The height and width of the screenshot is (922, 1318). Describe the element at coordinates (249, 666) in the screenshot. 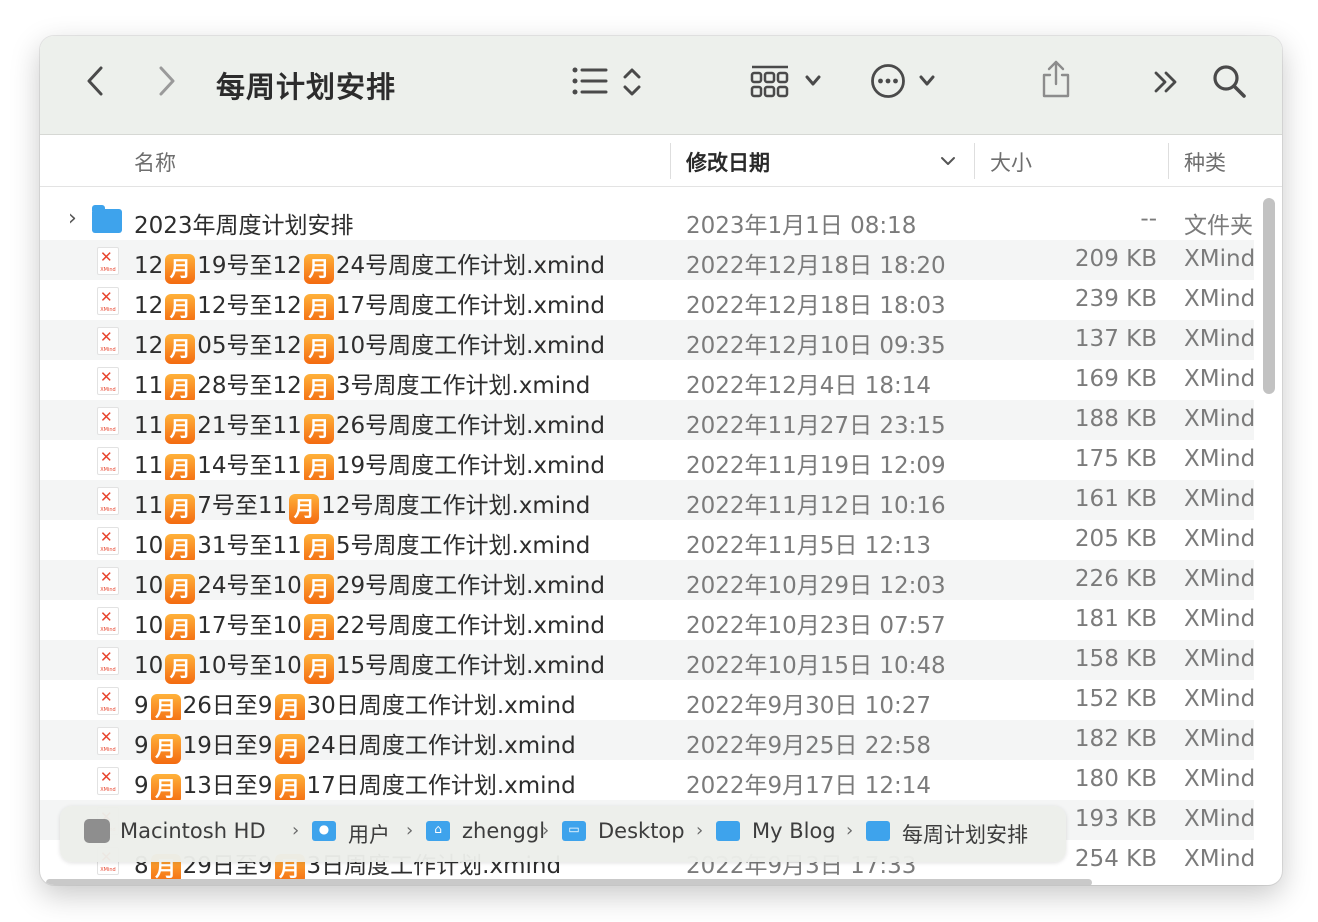

I see `file-name-part: 10号至10` at that location.